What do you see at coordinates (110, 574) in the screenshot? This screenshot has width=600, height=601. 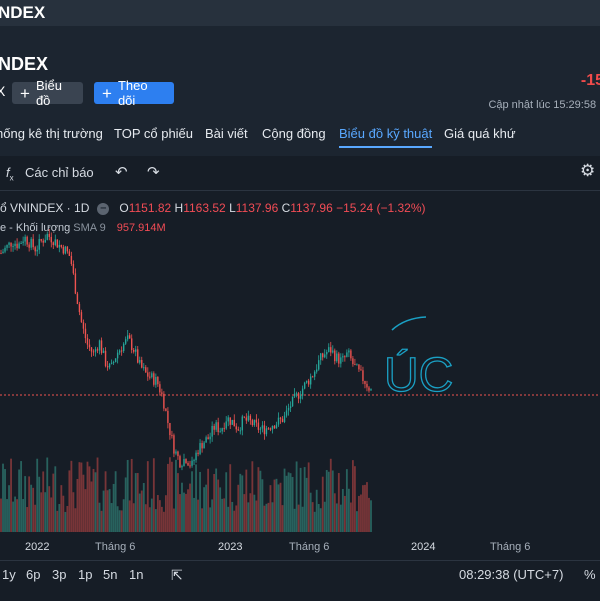 I see `range-5n: 5n` at bounding box center [110, 574].